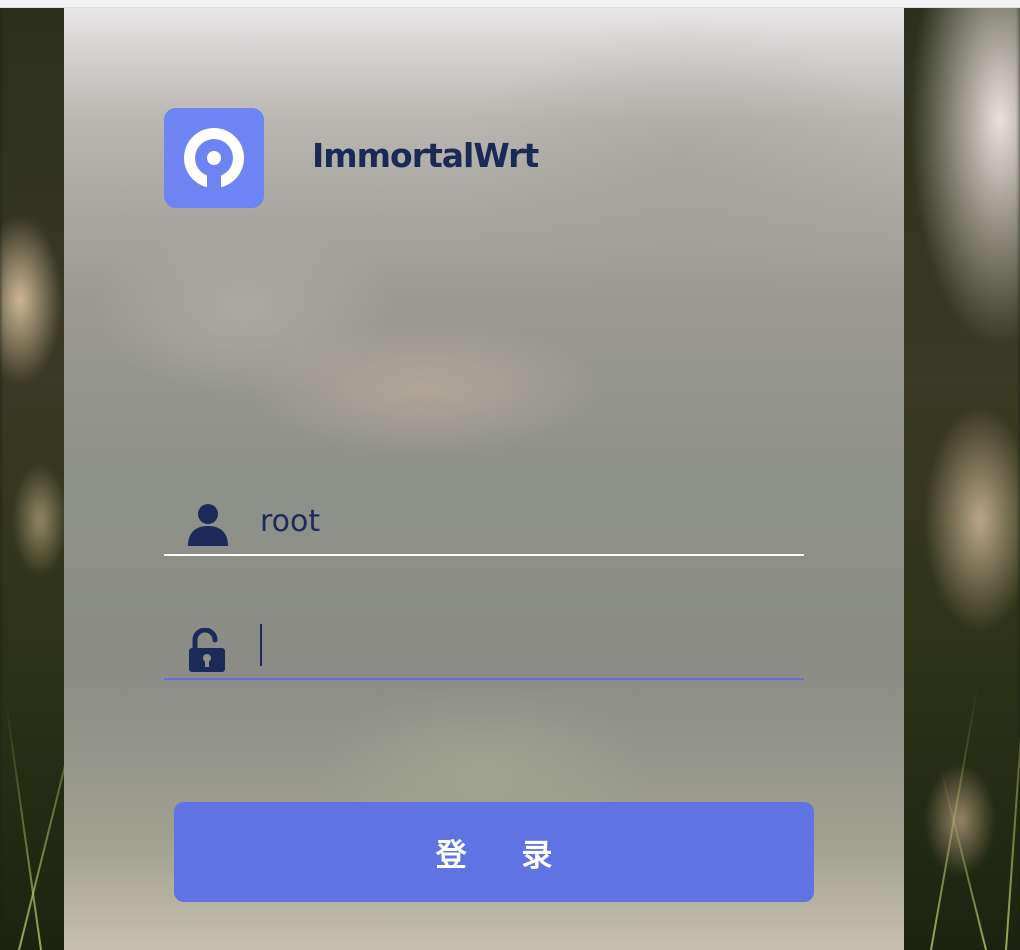 The width and height of the screenshot is (1020, 950). What do you see at coordinates (425, 155) in the screenshot?
I see `brand-name: ImmortalWrt` at bounding box center [425, 155].